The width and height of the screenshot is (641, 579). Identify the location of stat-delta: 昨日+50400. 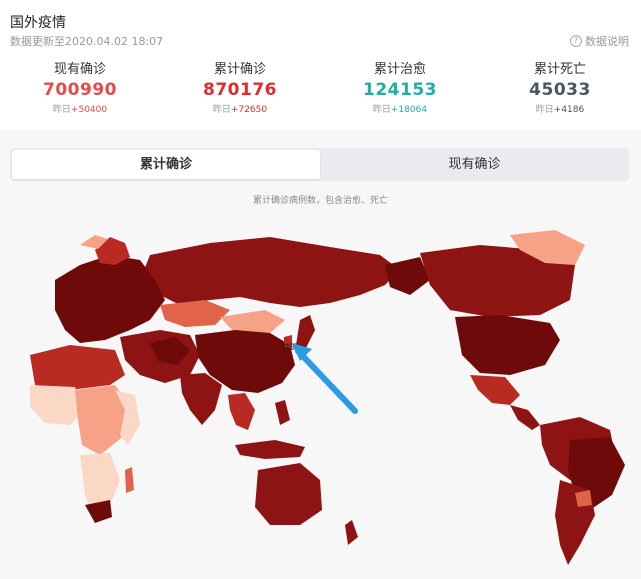
(80, 108).